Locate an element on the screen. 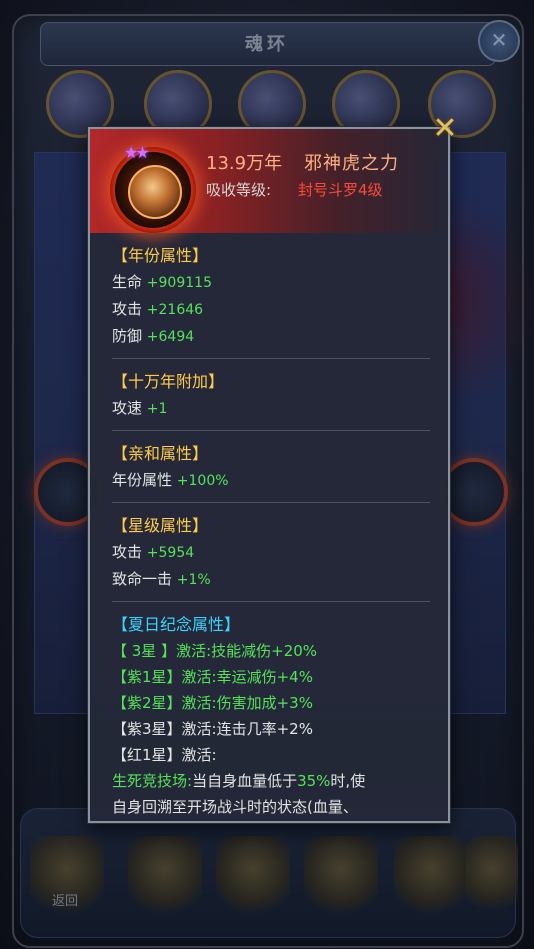  arena-line: 生死竞技场:当自身血量低于35%时,使 is located at coordinates (239, 781).